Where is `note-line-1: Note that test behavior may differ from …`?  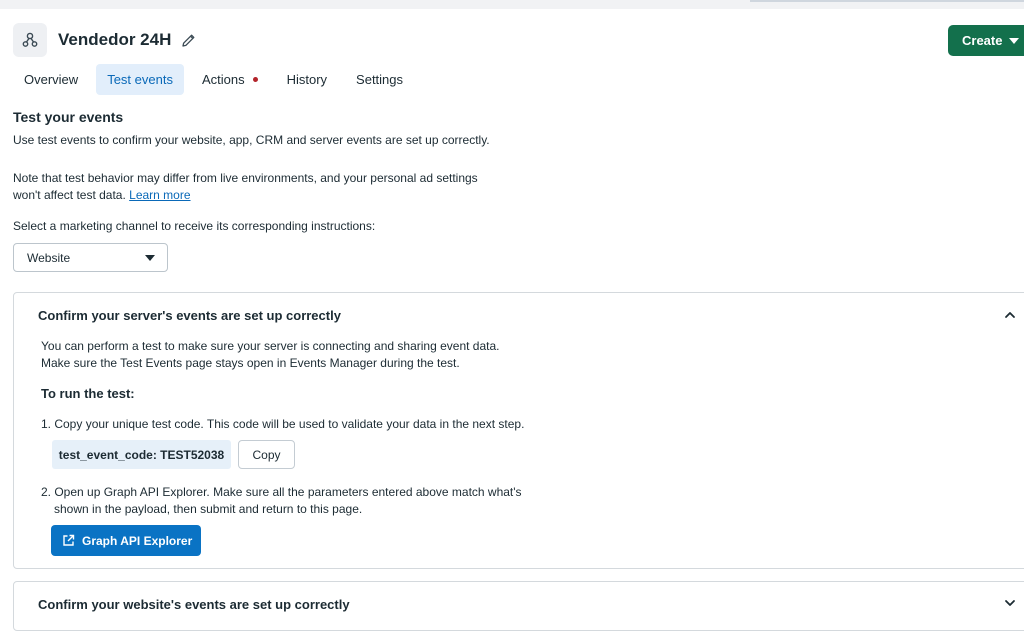
note-line-1: Note that test behavior may differ from … is located at coordinates (245, 178).